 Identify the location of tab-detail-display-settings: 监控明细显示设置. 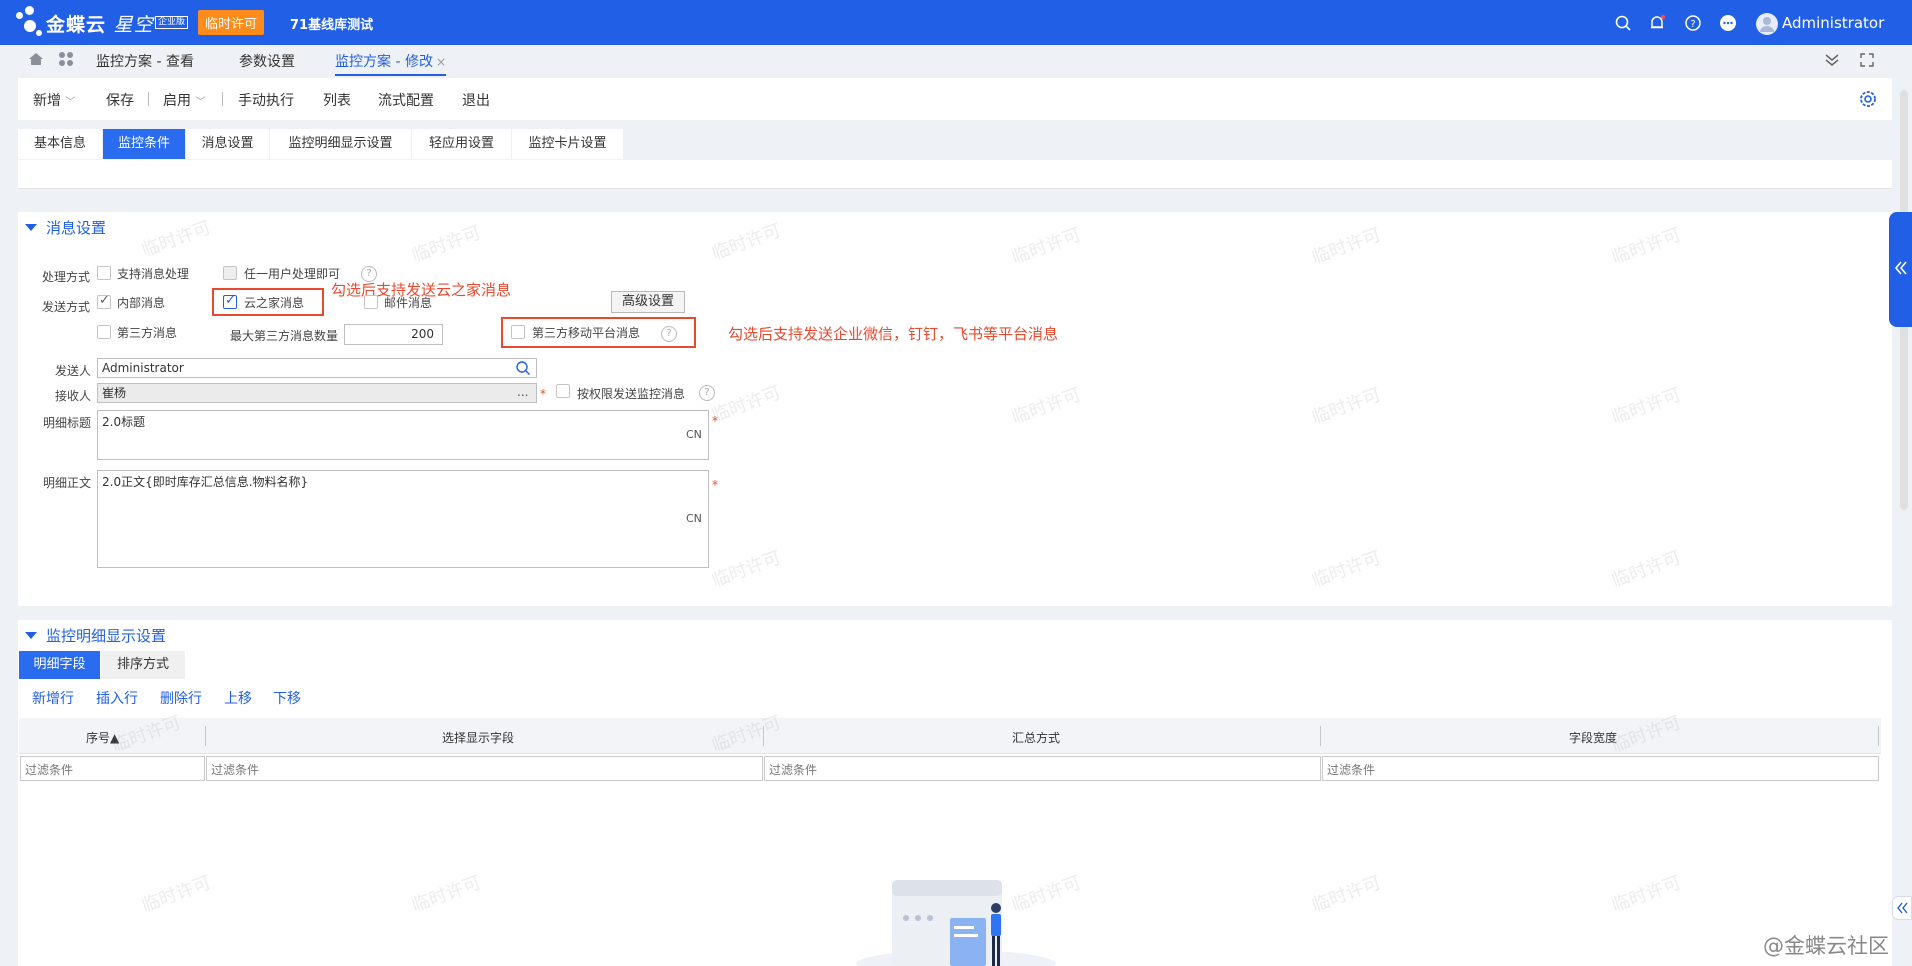
(340, 144).